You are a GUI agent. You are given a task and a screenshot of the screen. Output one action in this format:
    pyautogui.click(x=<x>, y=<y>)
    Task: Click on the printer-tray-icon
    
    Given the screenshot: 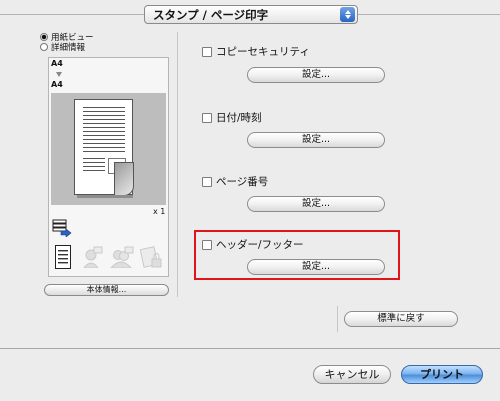 What is the action you would take?
    pyautogui.click(x=62, y=229)
    